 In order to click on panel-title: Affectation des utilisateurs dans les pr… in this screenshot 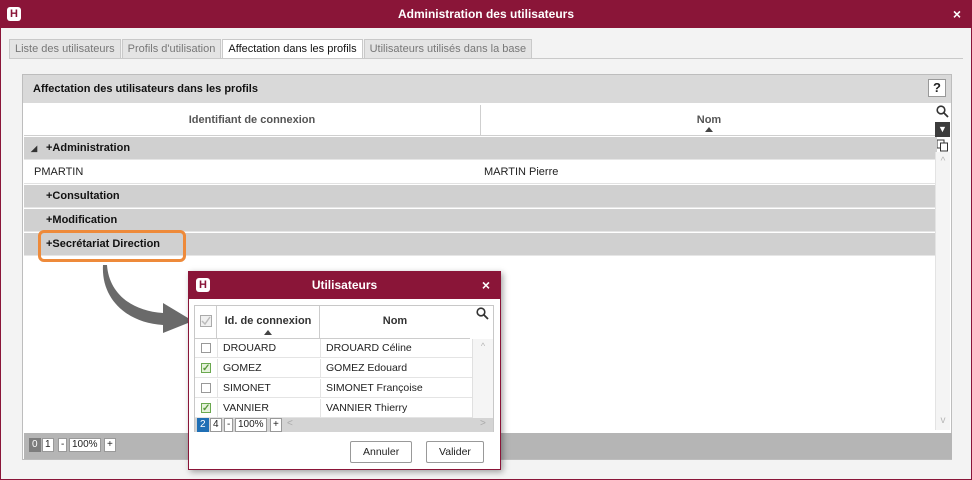, I will do `click(145, 89)`.